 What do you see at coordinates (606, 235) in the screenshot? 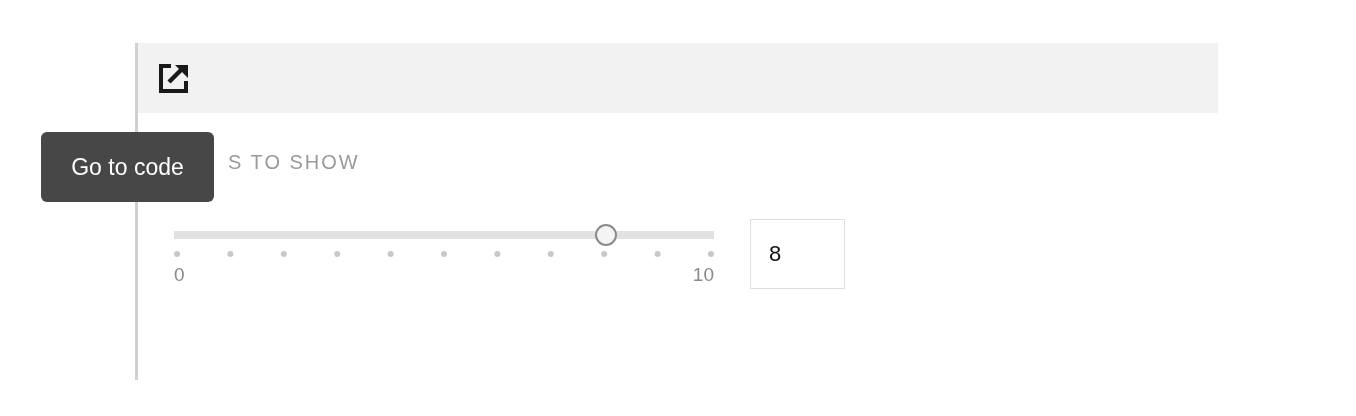
I see `slider-thumb` at bounding box center [606, 235].